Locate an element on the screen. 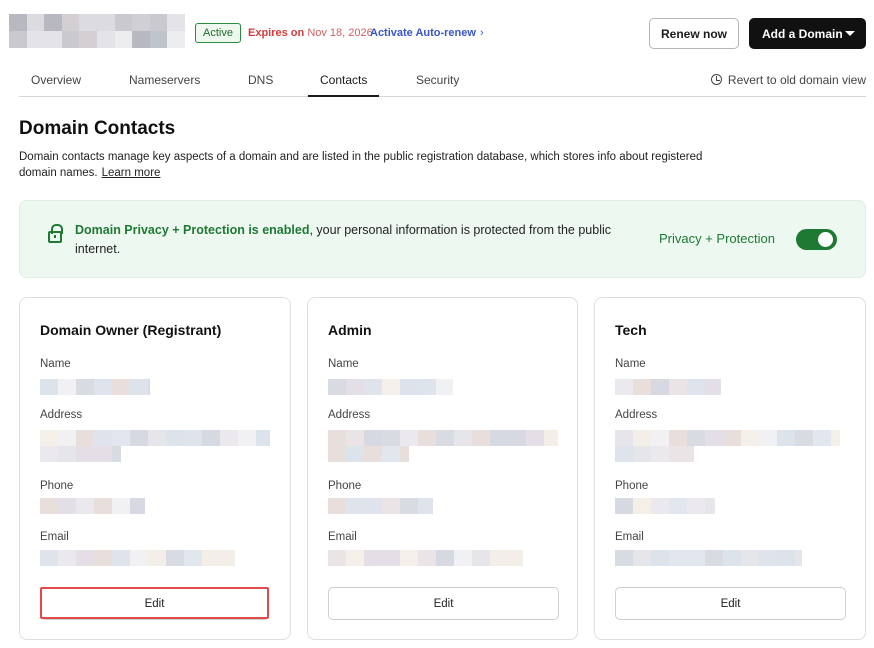 Image resolution: width=874 pixels, height=648 pixels. edit-admin-button: Edit is located at coordinates (443, 603).